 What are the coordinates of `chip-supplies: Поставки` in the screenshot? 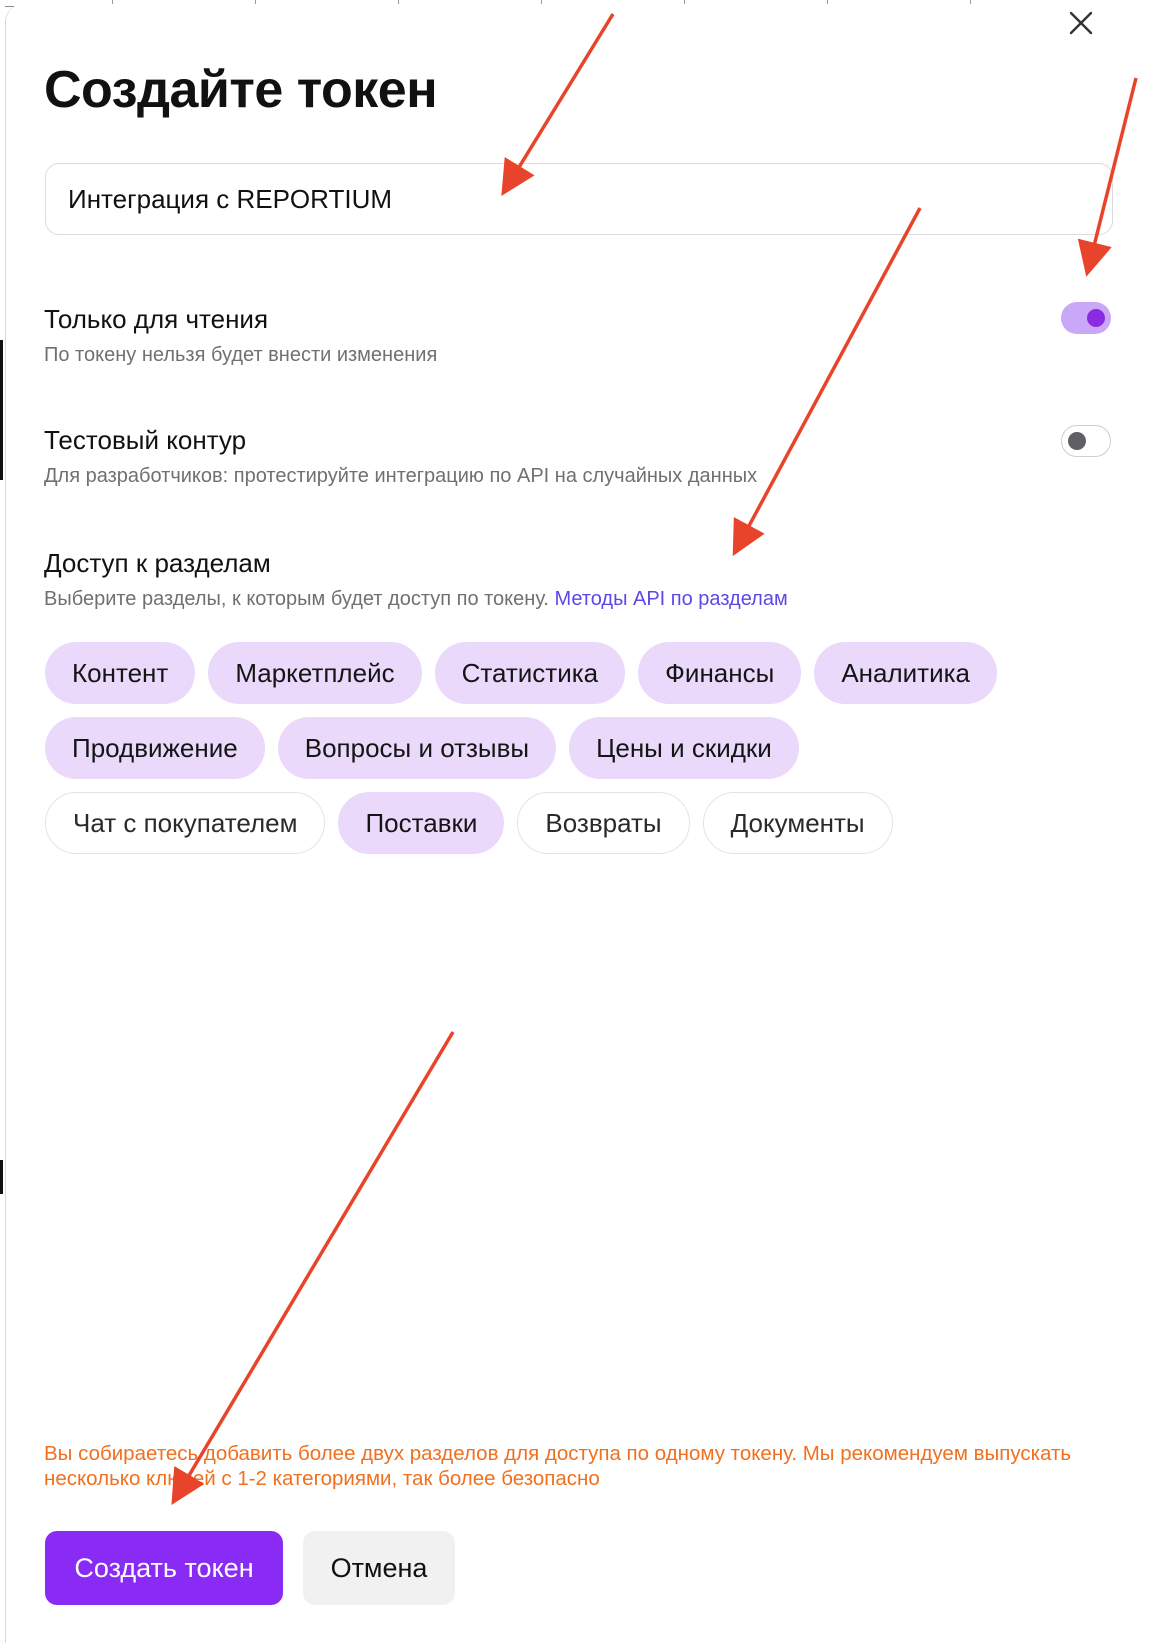 It's located at (421, 823).